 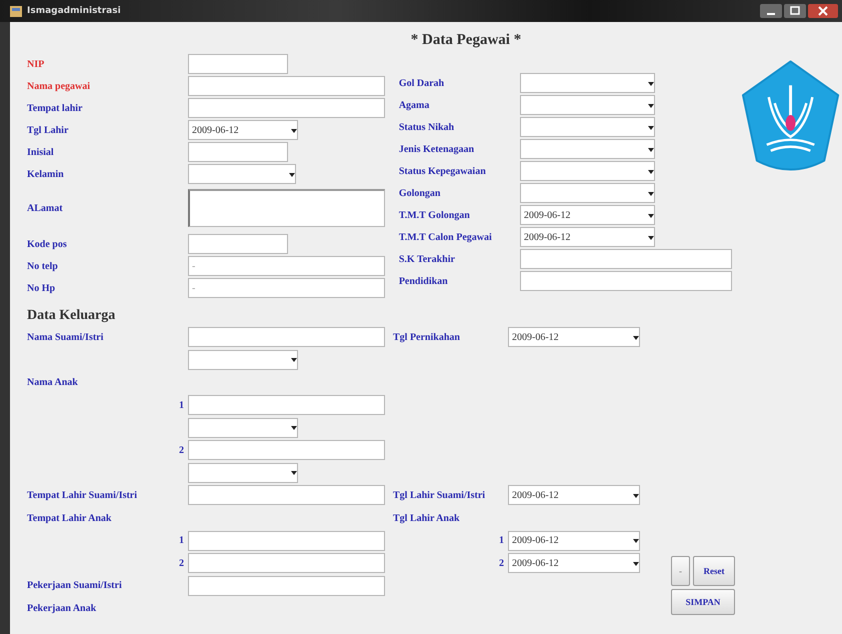 What do you see at coordinates (41, 152) in the screenshot?
I see `field-label: Inisial` at bounding box center [41, 152].